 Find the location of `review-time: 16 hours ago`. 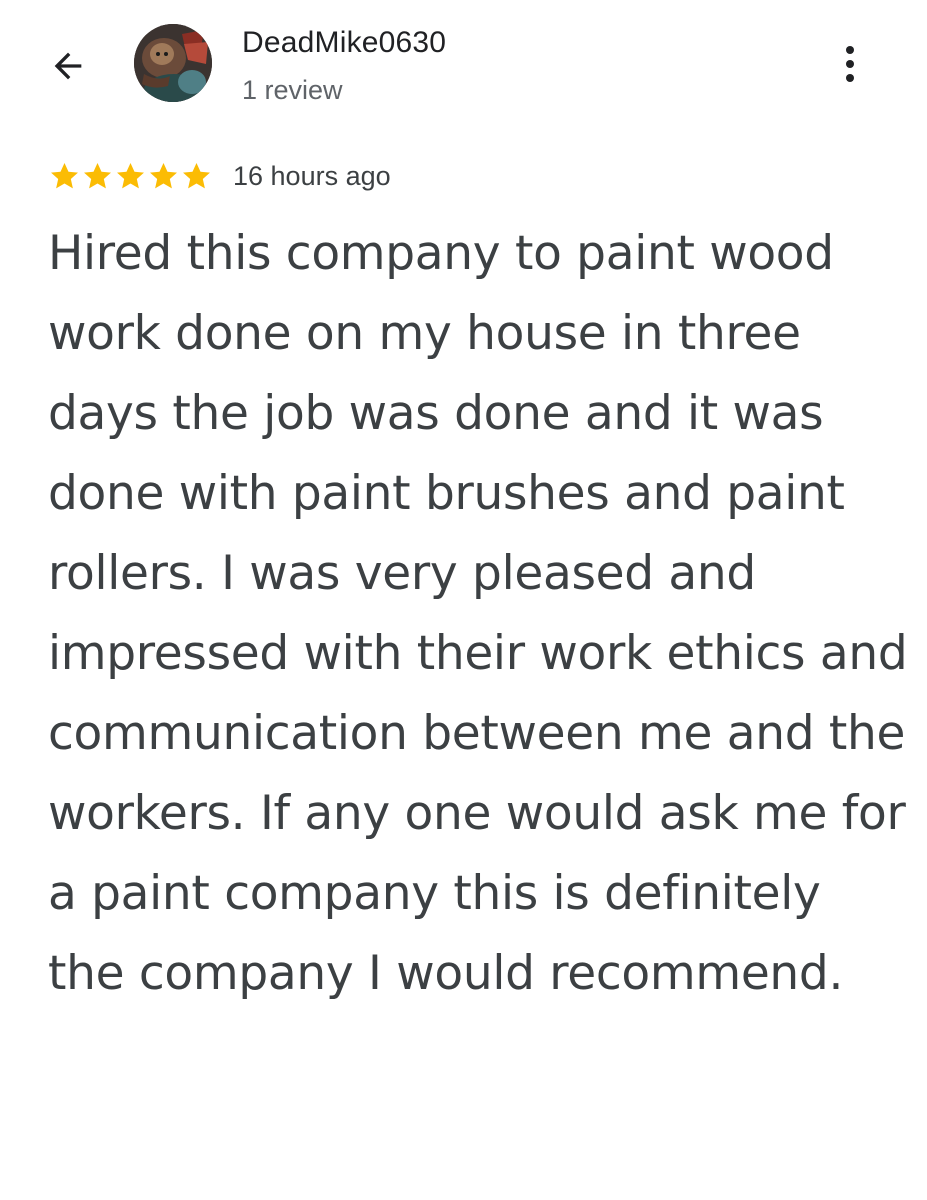

review-time: 16 hours ago is located at coordinates (312, 175).